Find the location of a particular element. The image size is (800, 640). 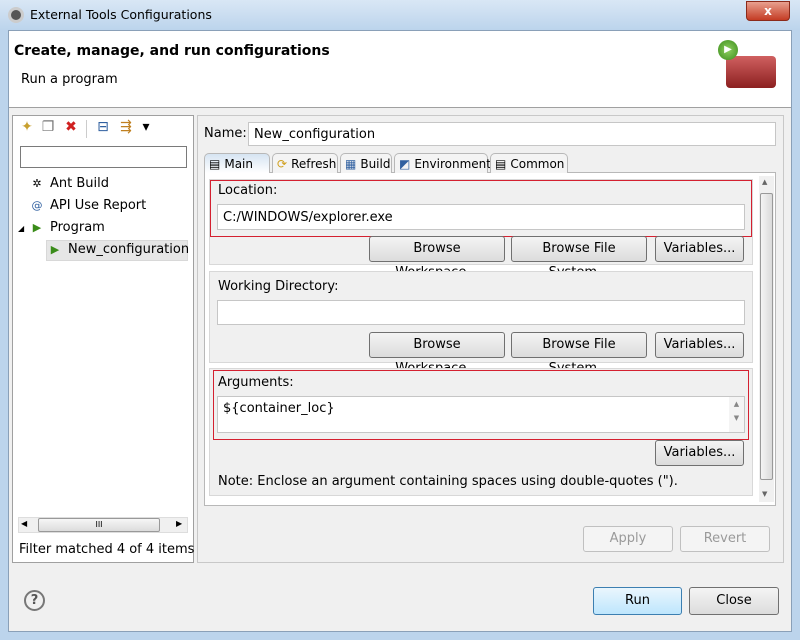

tree-item-label: Program is located at coordinates (77, 227).